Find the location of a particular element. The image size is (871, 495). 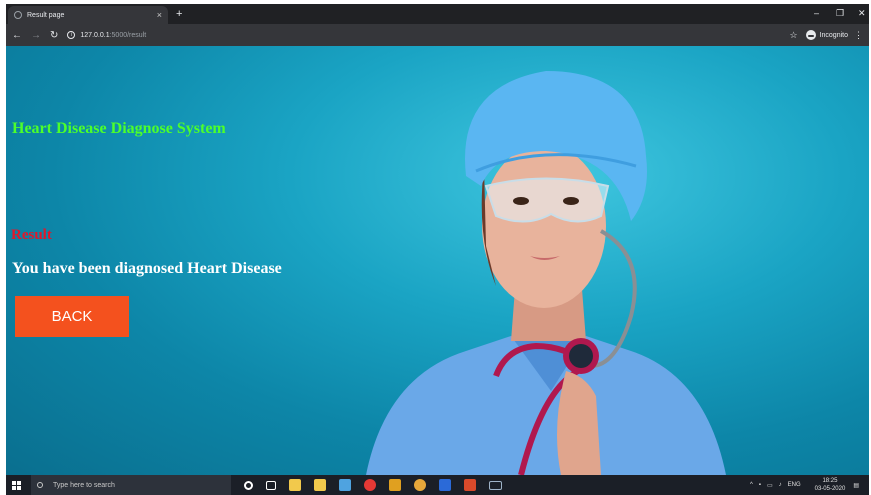

globe-icon is located at coordinates (18, 15).